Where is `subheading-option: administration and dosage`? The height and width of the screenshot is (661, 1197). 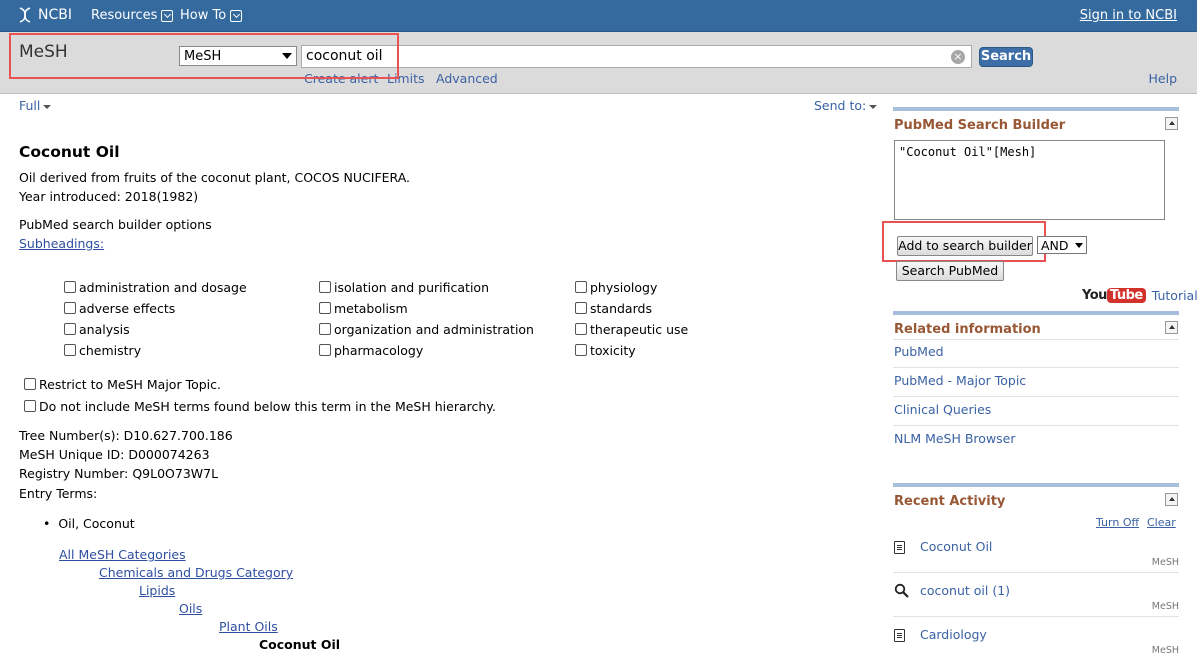 subheading-option: administration and dosage is located at coordinates (155, 287).